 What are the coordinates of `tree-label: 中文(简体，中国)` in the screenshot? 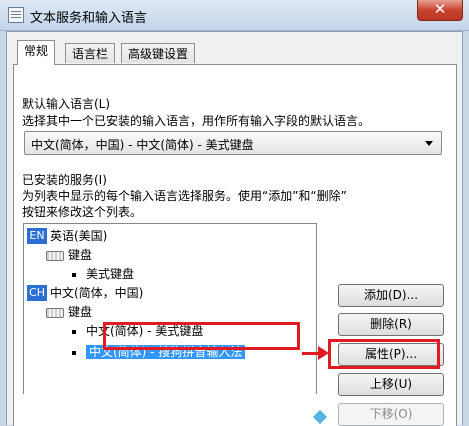 It's located at (97, 293).